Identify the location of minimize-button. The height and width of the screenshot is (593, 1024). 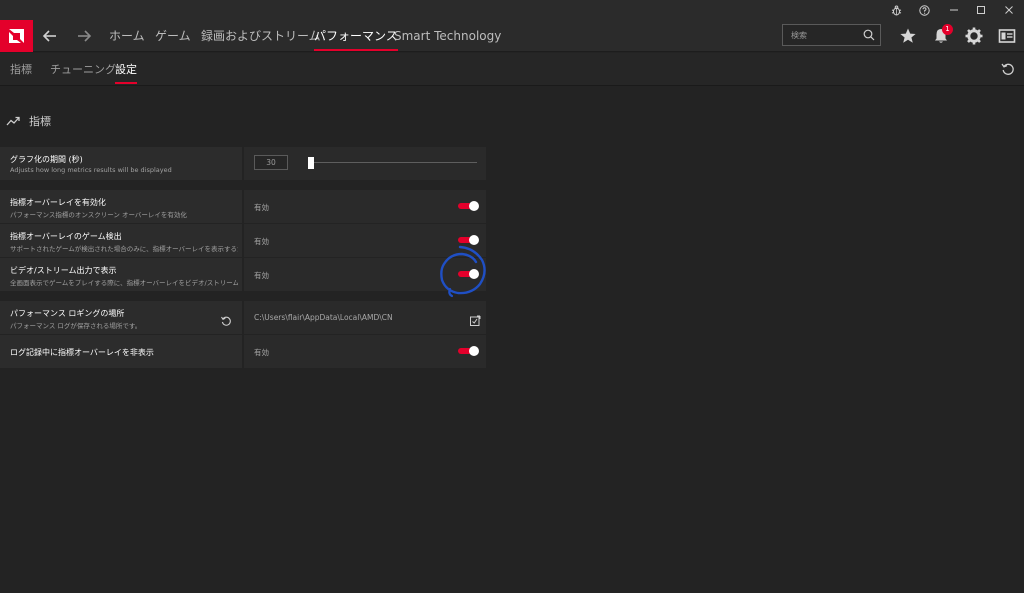
(954, 10).